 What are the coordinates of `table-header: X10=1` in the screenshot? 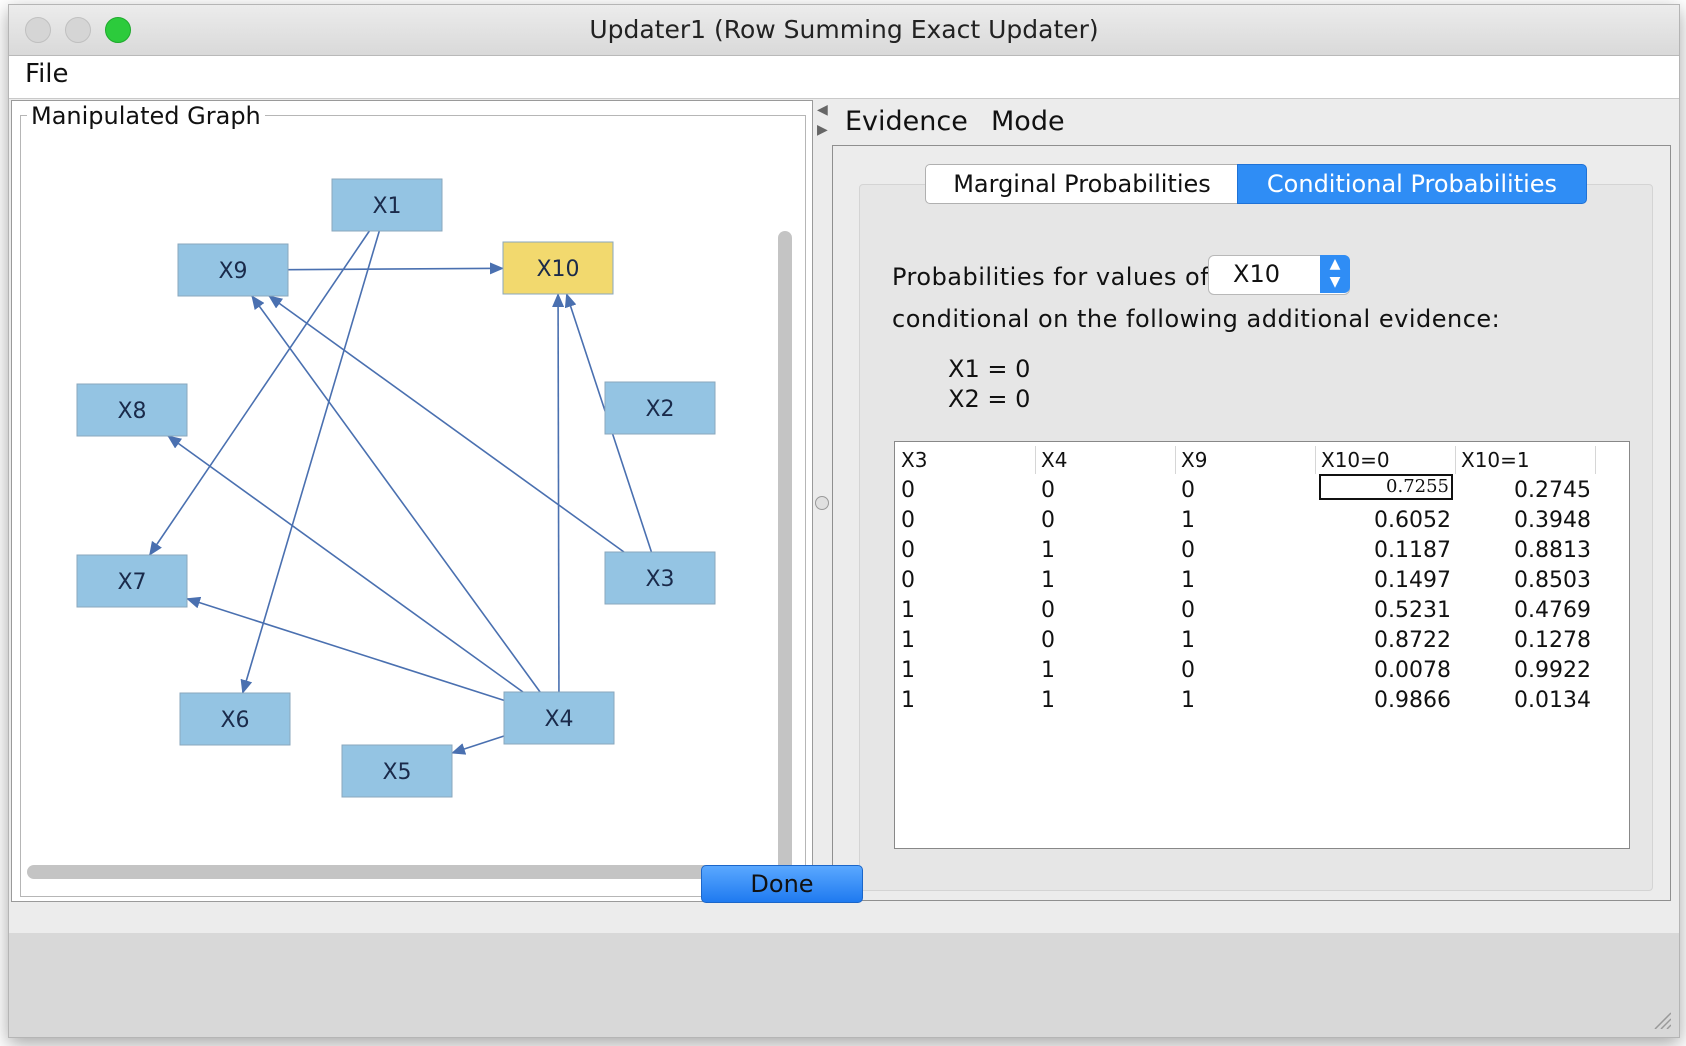 It's located at (1528, 460).